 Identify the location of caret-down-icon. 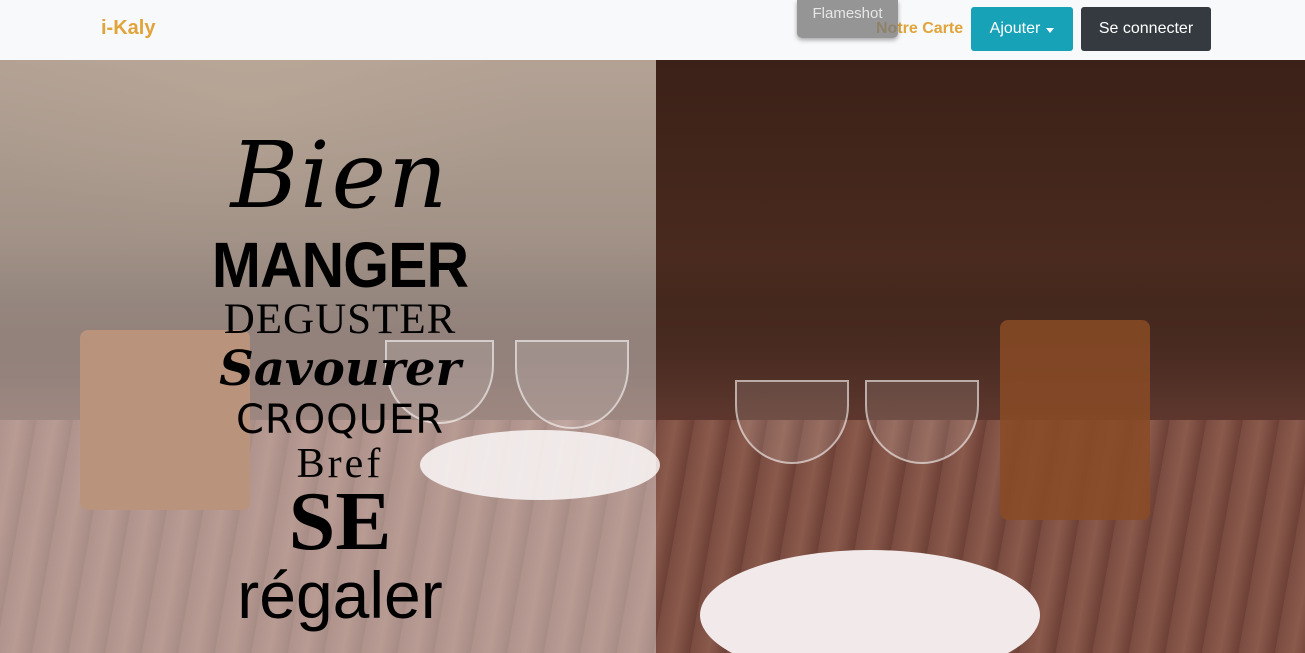
(1050, 30).